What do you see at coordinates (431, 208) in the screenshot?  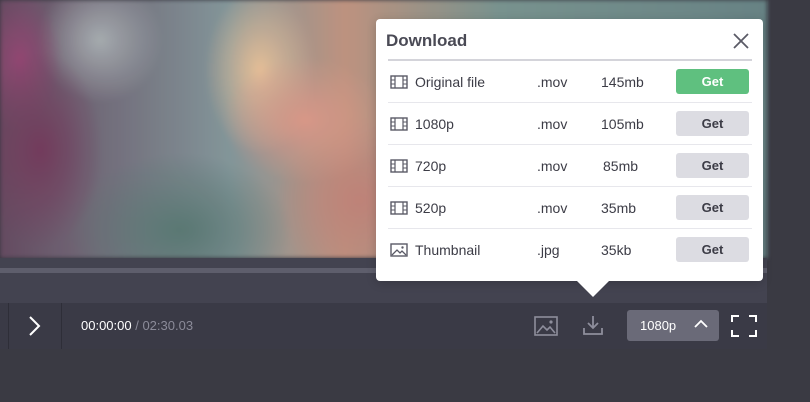 I see `download-row-name: 520p` at bounding box center [431, 208].